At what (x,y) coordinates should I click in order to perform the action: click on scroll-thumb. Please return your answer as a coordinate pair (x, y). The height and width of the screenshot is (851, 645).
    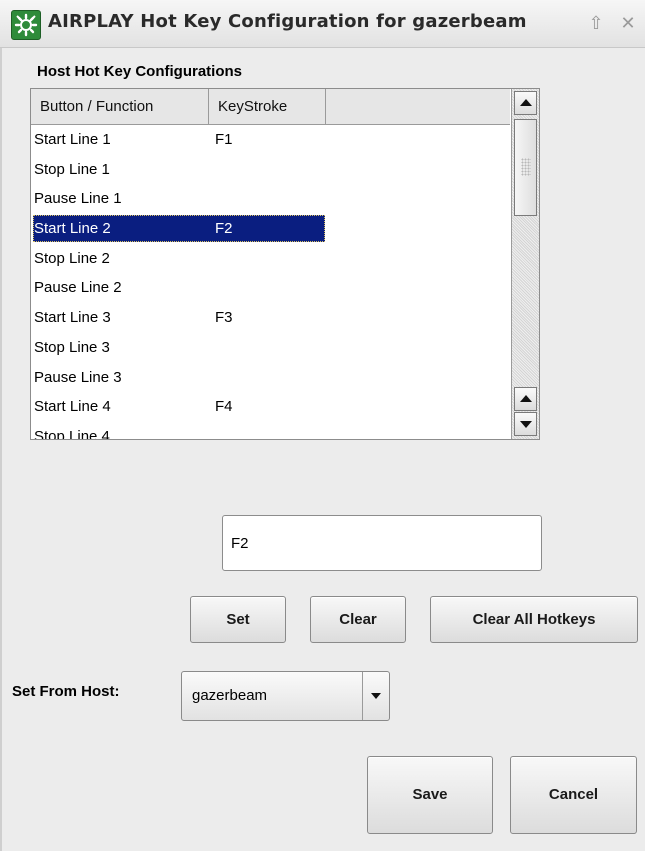
    Looking at the image, I should click on (525, 167).